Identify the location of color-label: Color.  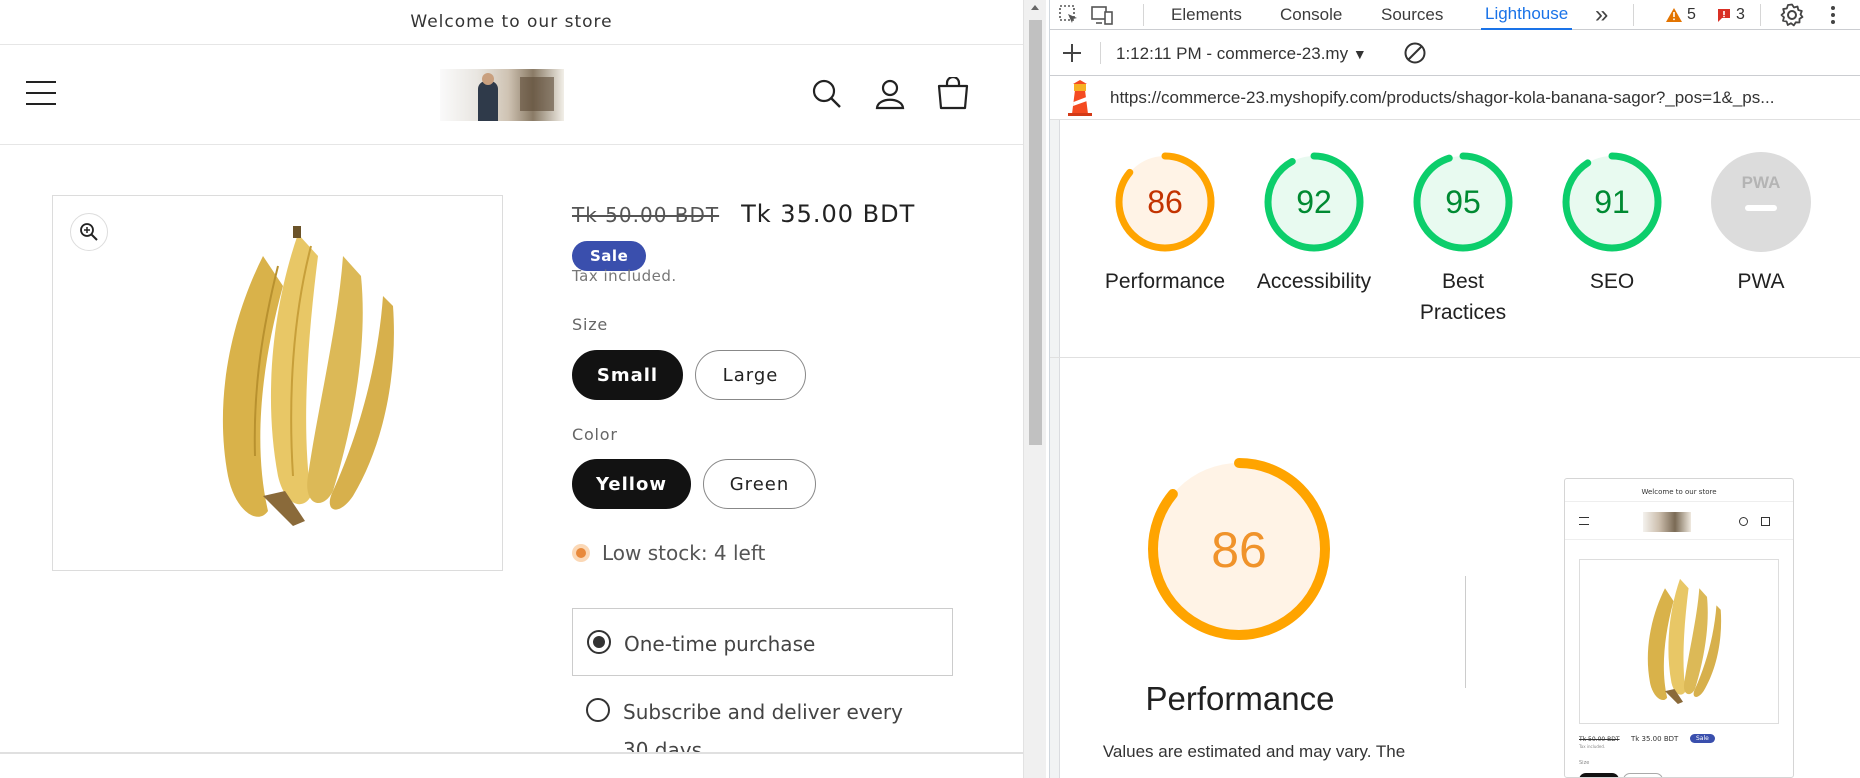
(595, 434).